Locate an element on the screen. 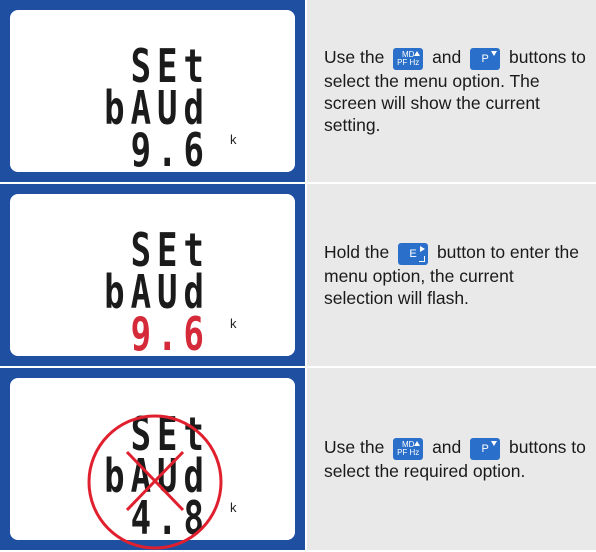 This screenshot has width=596, height=552. enter-arrow-icon is located at coordinates (422, 258).